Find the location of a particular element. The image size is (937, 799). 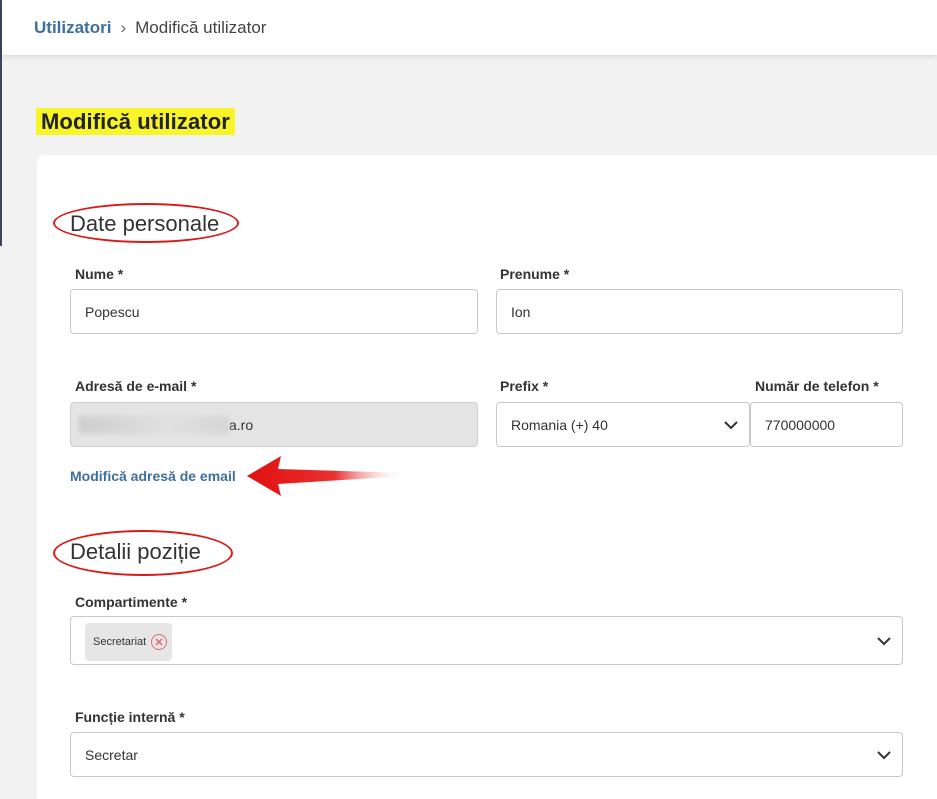

phone-field: 770000000 is located at coordinates (826, 424).